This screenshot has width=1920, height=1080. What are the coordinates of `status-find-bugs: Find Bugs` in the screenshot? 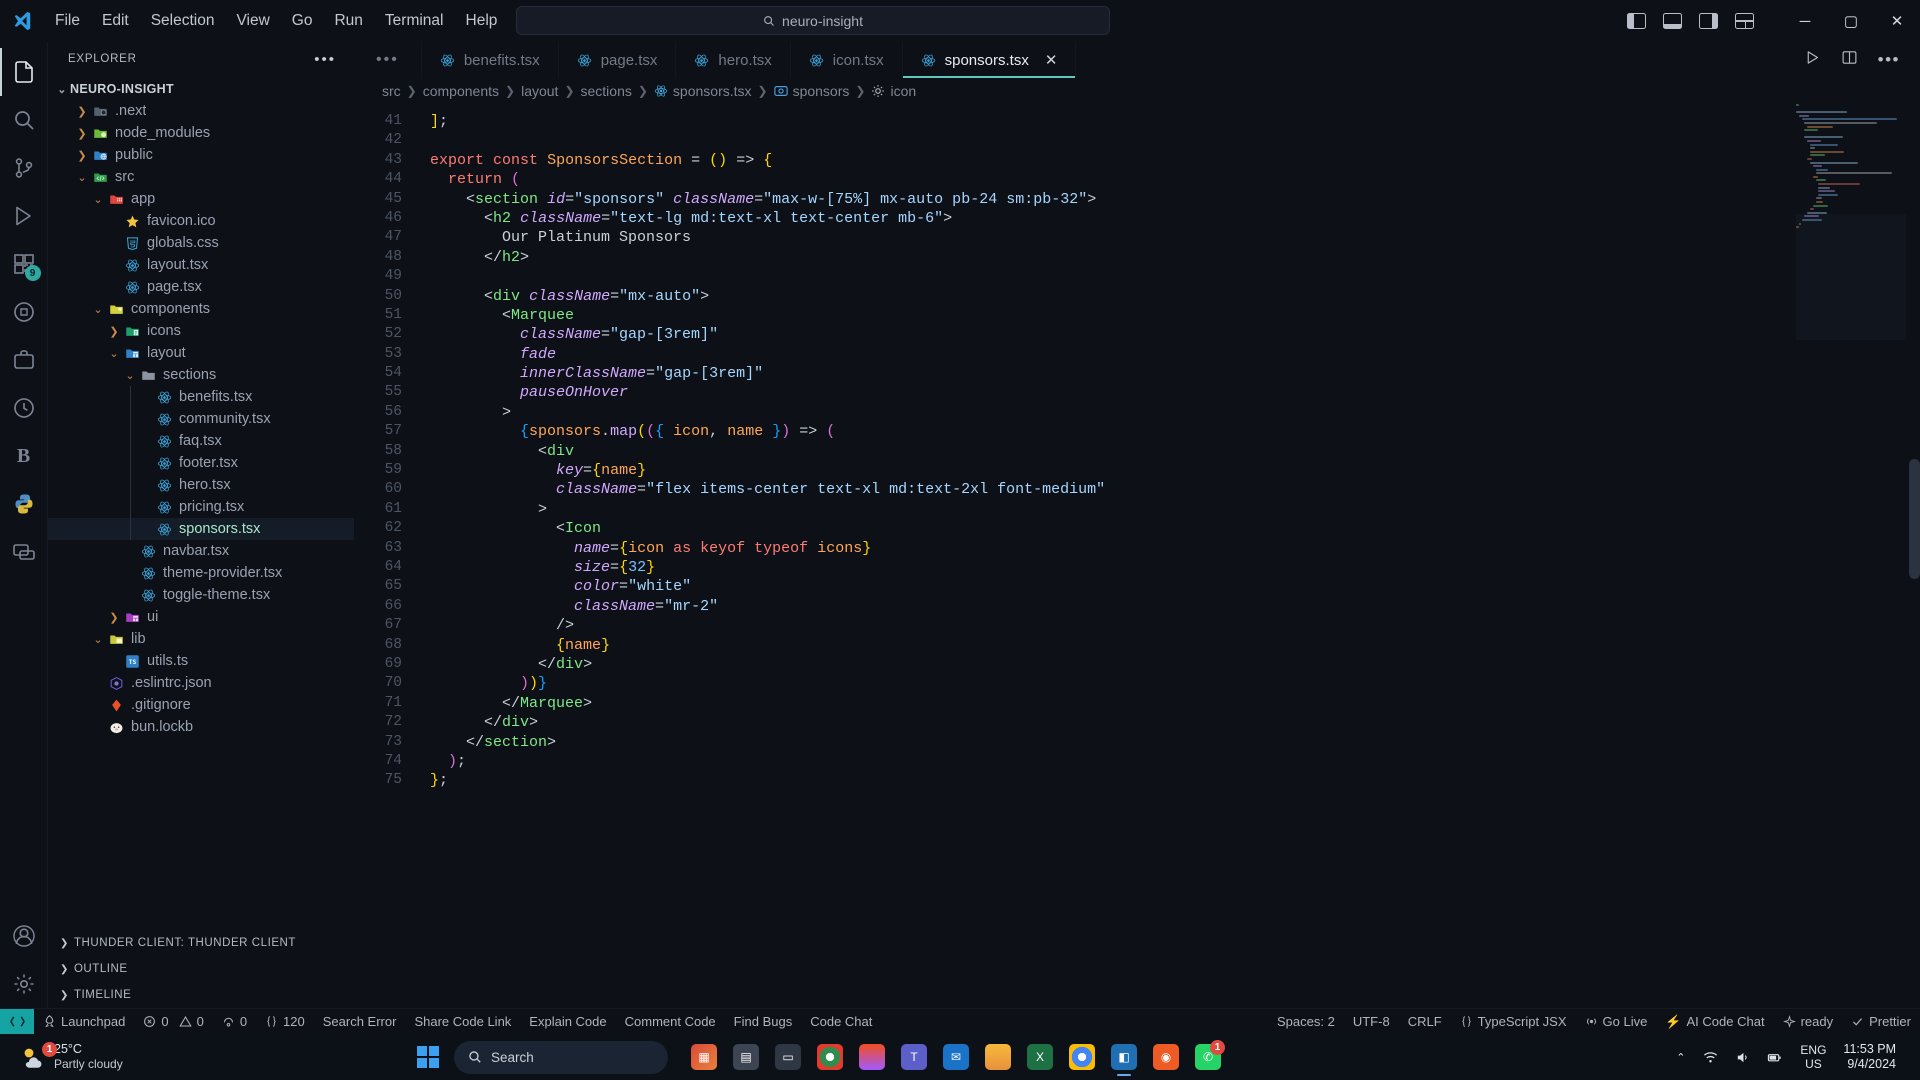 It's located at (763, 1022).